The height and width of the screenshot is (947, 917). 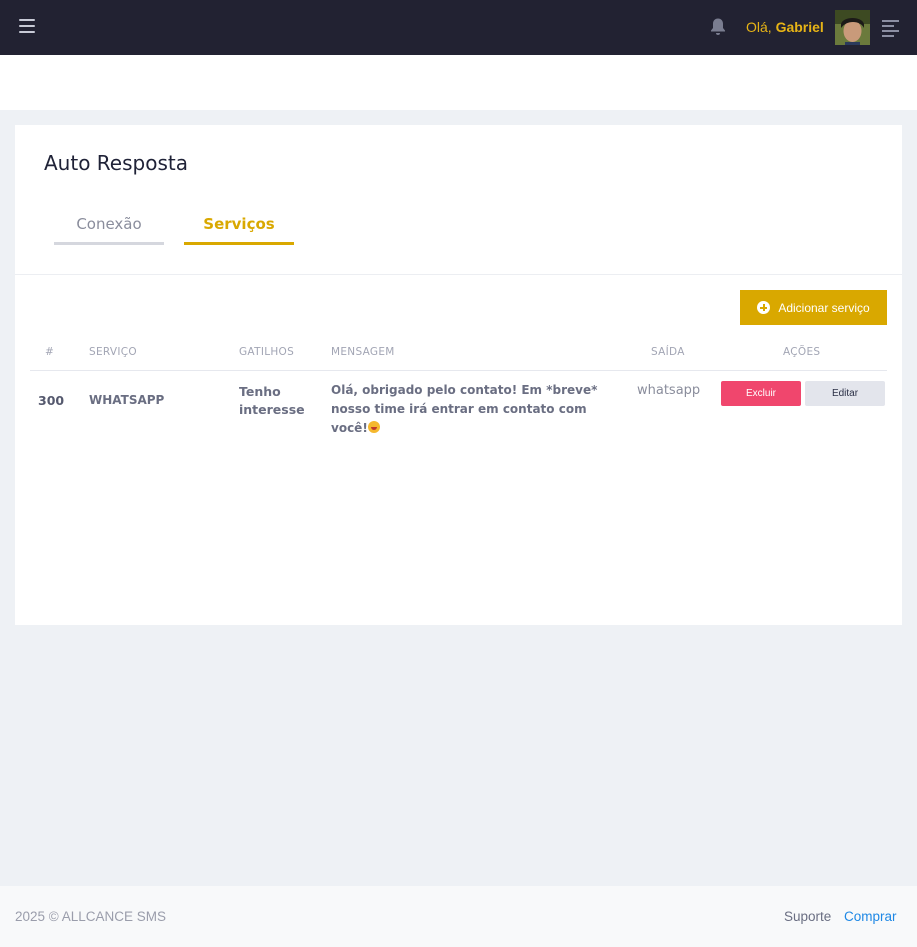 I want to click on bell-icon, so click(x=718, y=27).